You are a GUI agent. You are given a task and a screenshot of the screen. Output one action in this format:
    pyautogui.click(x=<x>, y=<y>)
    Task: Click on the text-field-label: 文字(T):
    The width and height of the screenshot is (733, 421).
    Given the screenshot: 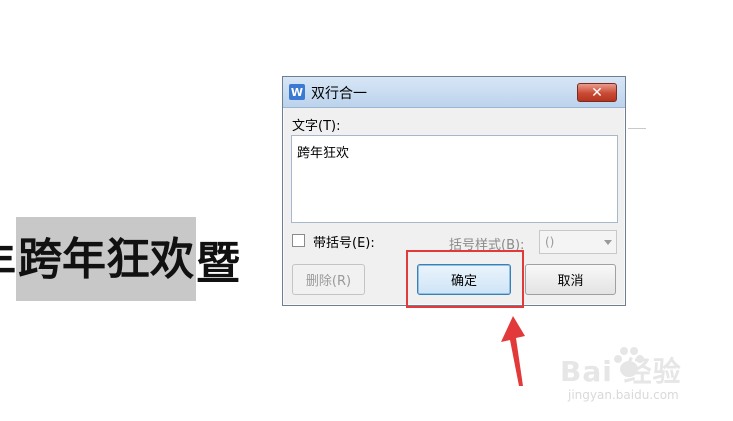 What is the action you would take?
    pyautogui.click(x=316, y=126)
    